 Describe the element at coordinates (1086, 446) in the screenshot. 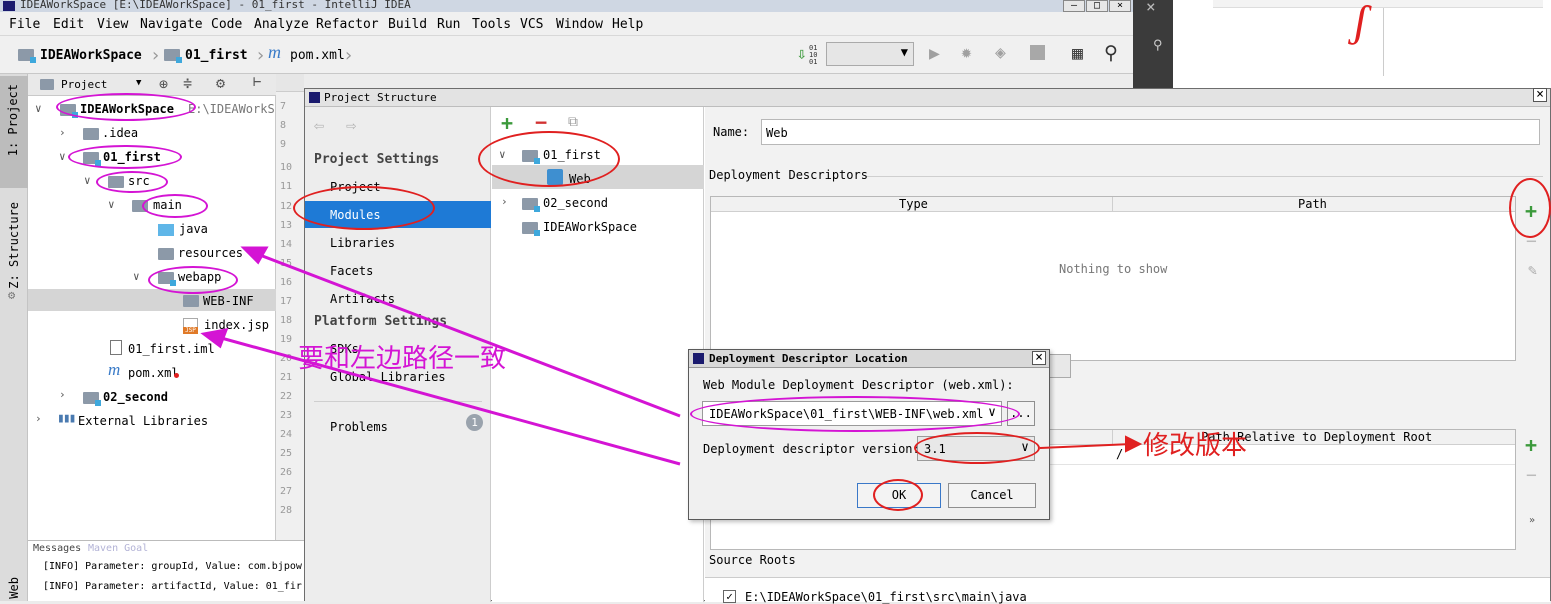

I see `arrow-to-note` at that location.